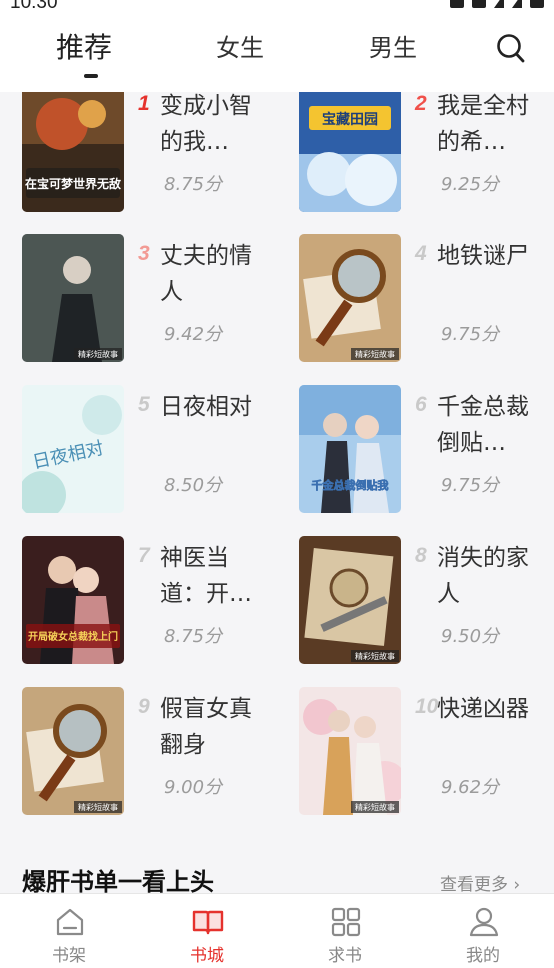 The width and height of the screenshot is (554, 968). I want to click on section-title: 爆肝书单一看上头, so click(118, 881).